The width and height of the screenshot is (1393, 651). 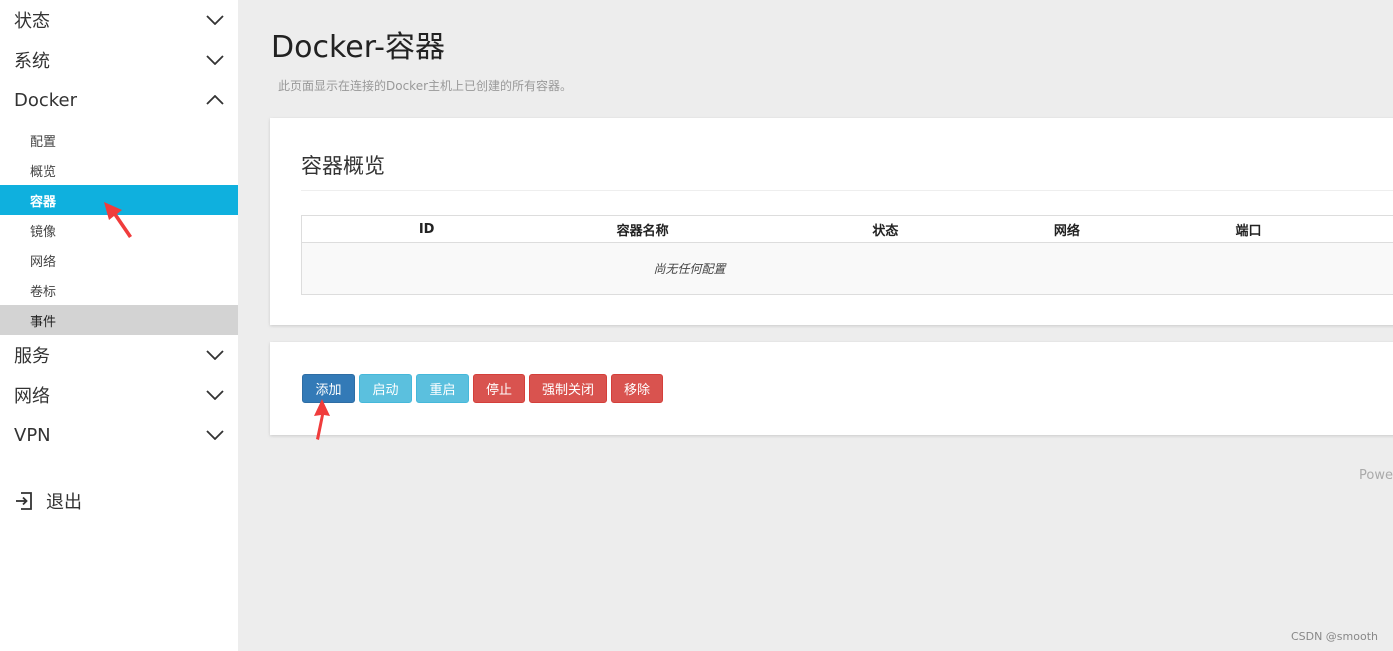 What do you see at coordinates (119, 20) in the screenshot?
I see `menu-status: 状态` at bounding box center [119, 20].